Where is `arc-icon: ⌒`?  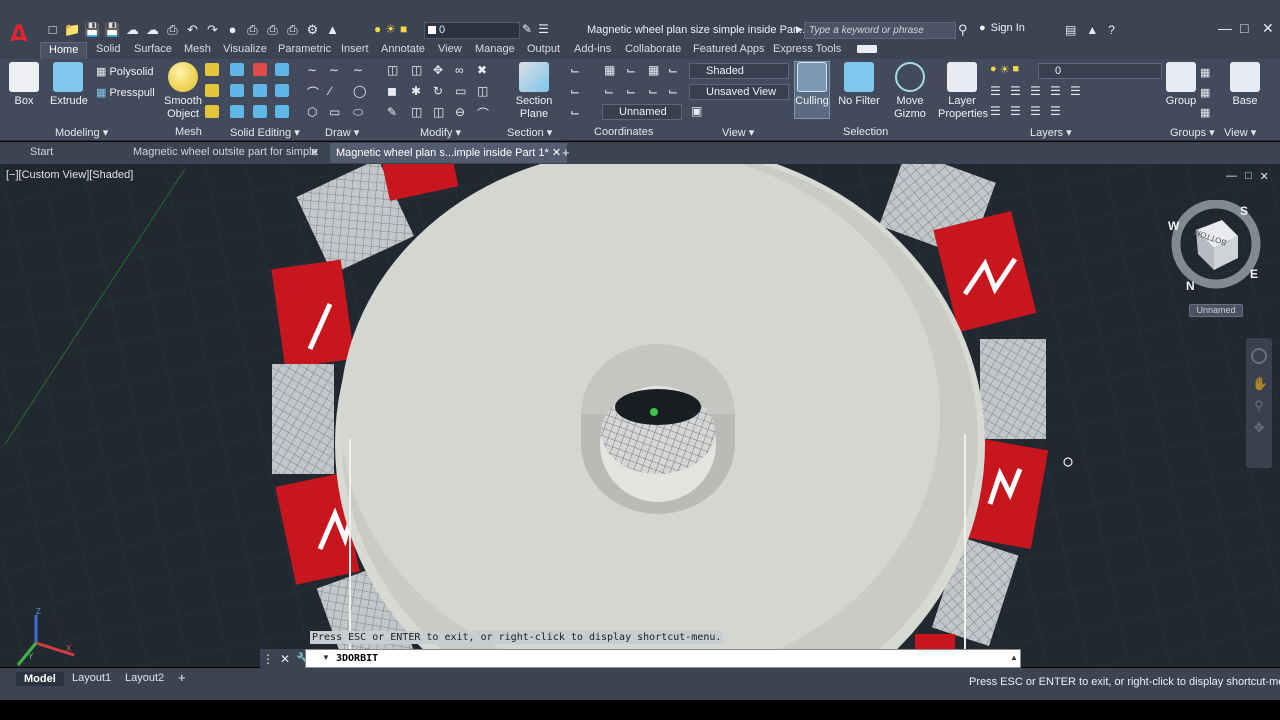 arc-icon: ⌒ is located at coordinates (313, 92).